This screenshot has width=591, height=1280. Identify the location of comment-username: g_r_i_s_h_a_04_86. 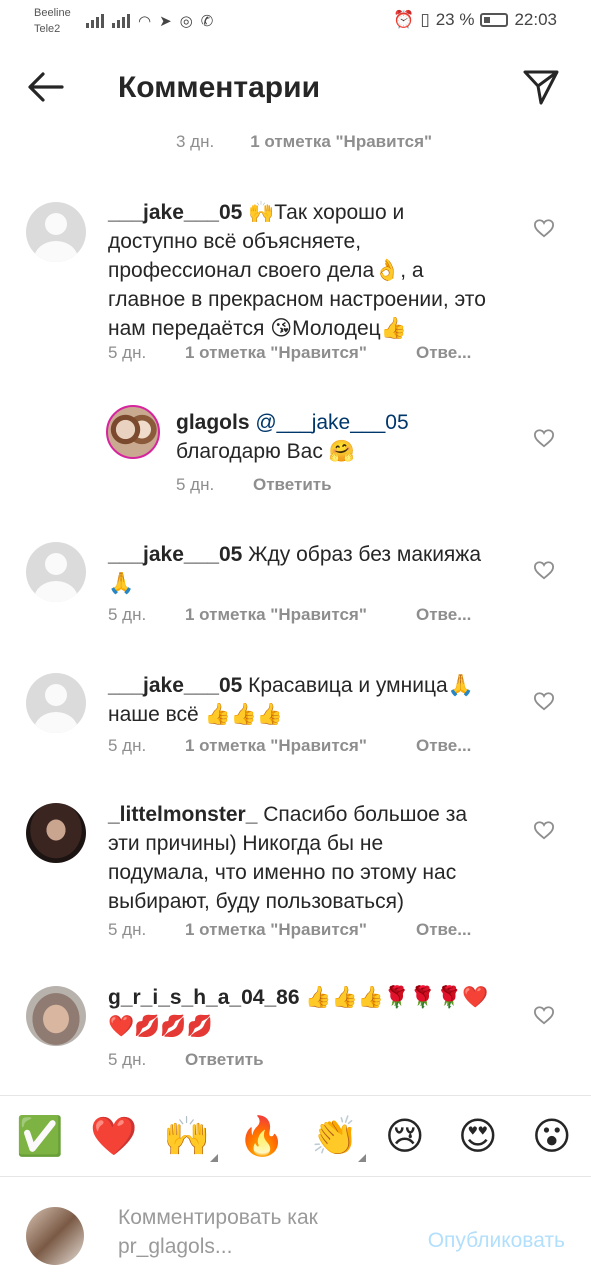
(204, 997).